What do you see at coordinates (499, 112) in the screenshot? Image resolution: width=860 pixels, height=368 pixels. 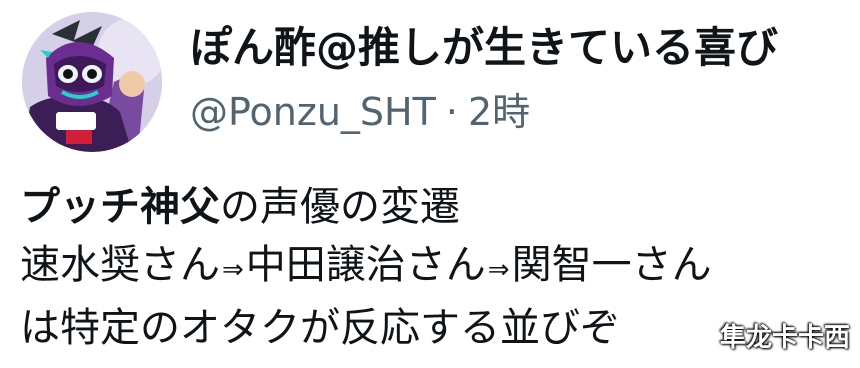 I see `tweet-timestamp: 2時` at bounding box center [499, 112].